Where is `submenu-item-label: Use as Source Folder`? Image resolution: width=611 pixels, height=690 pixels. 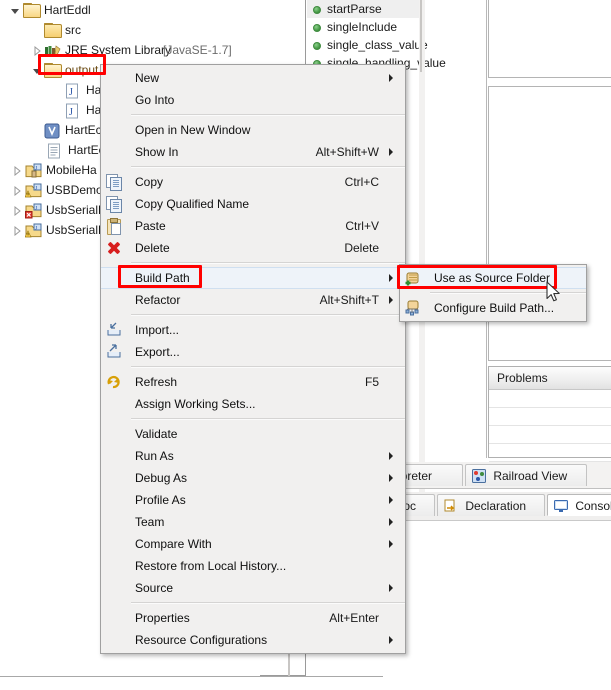
submenu-item-label: Use as Source Folder is located at coordinates (492, 278).